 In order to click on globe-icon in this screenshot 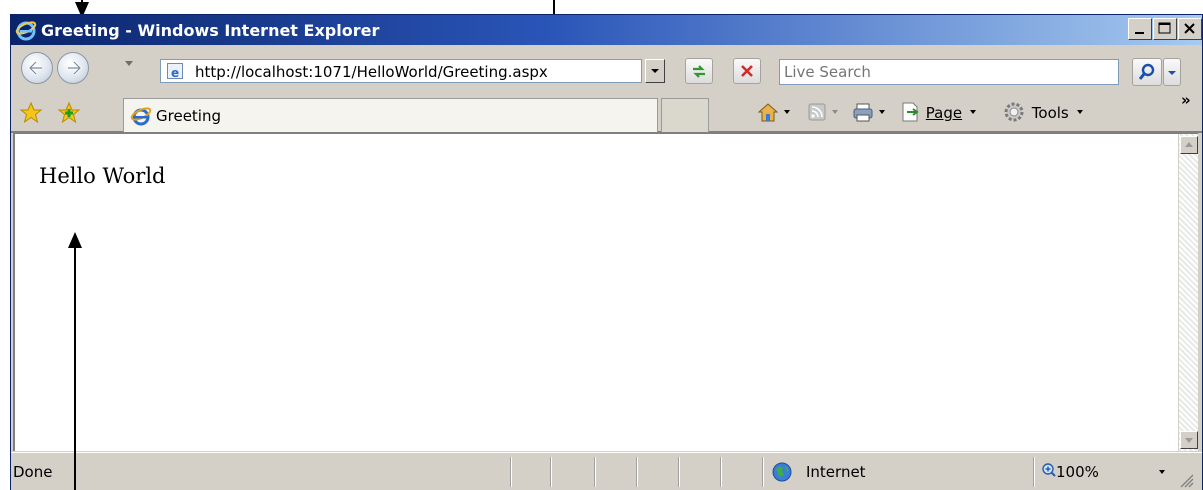, I will do `click(782, 472)`.